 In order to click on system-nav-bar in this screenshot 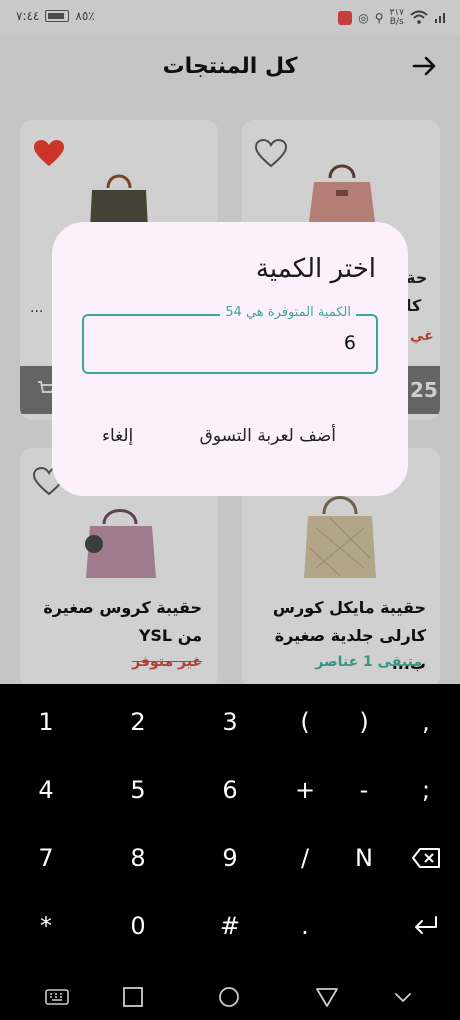, I will do `click(230, 996)`.